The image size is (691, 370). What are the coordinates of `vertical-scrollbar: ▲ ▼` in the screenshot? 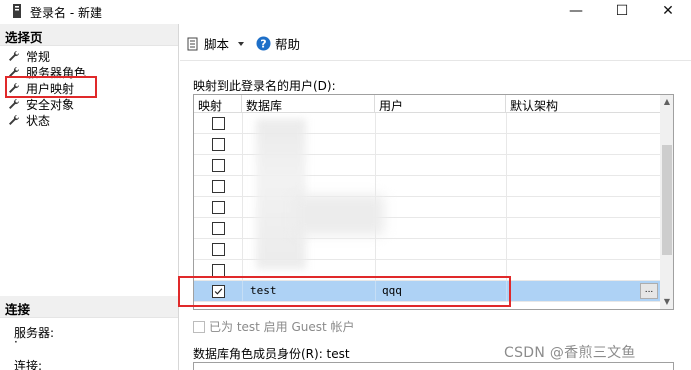 It's located at (666, 202).